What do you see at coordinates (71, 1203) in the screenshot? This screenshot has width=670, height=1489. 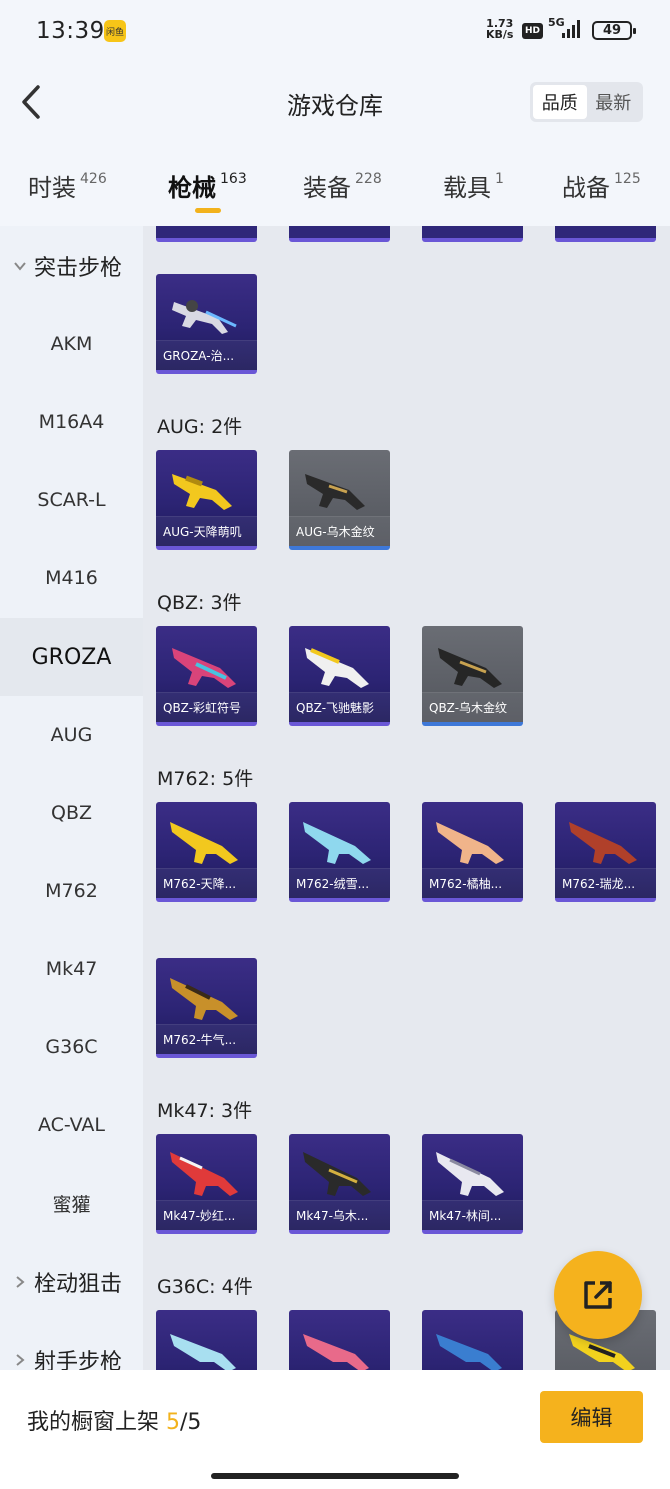 I see `sidebar-item-honey-badger: 蜜獾` at bounding box center [71, 1203].